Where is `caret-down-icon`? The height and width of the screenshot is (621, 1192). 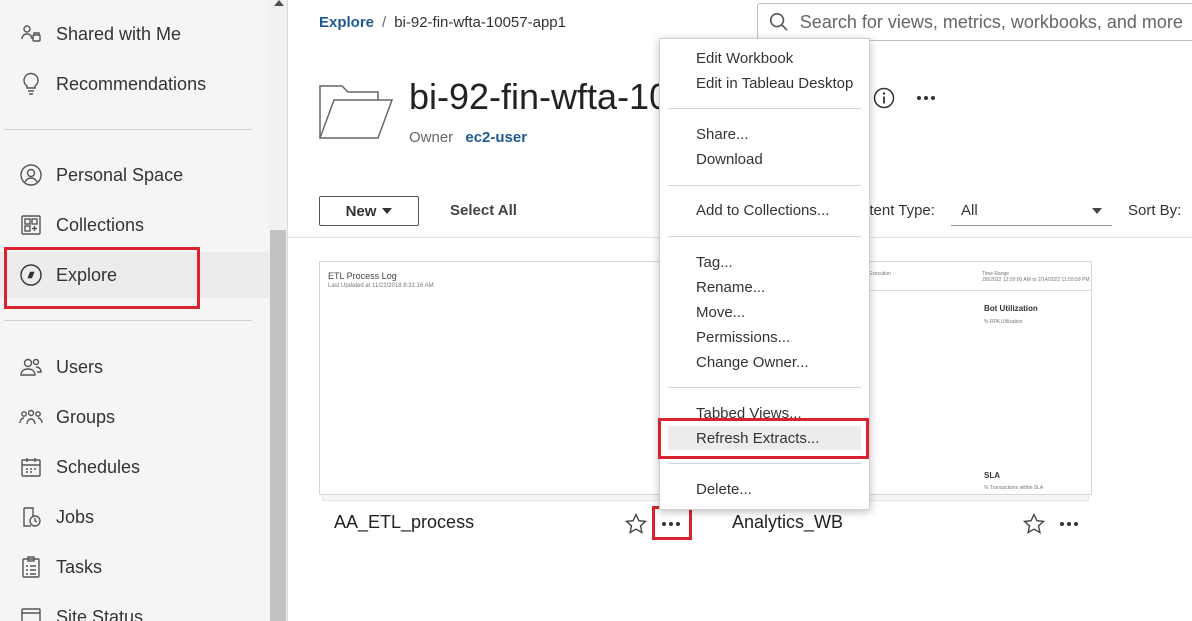
caret-down-icon is located at coordinates (387, 211).